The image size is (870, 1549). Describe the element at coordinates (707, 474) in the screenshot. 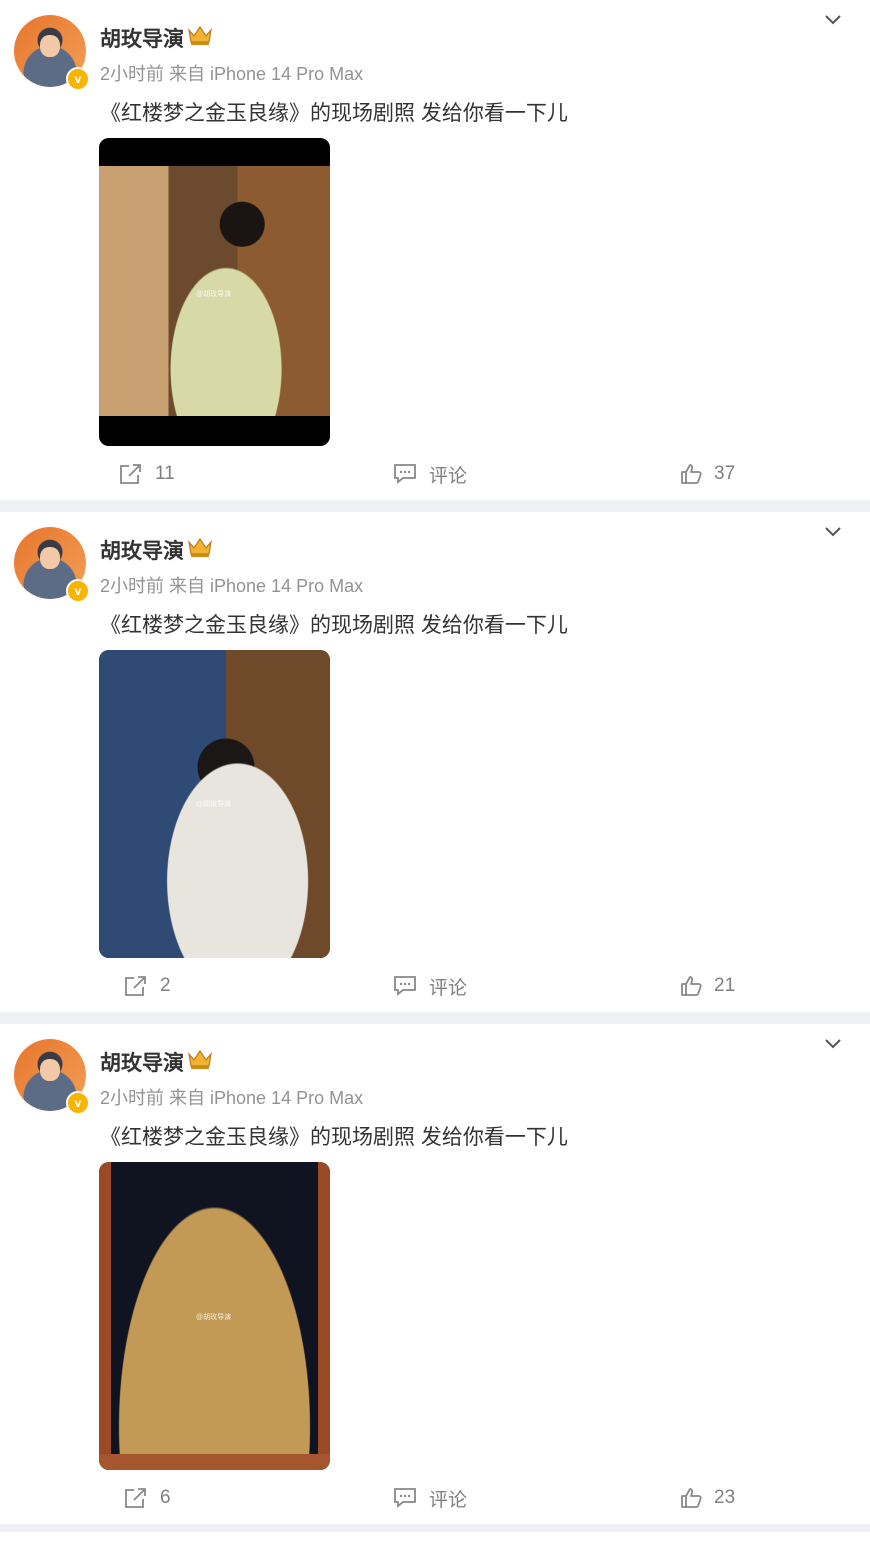

I see `like-button: 37` at that location.